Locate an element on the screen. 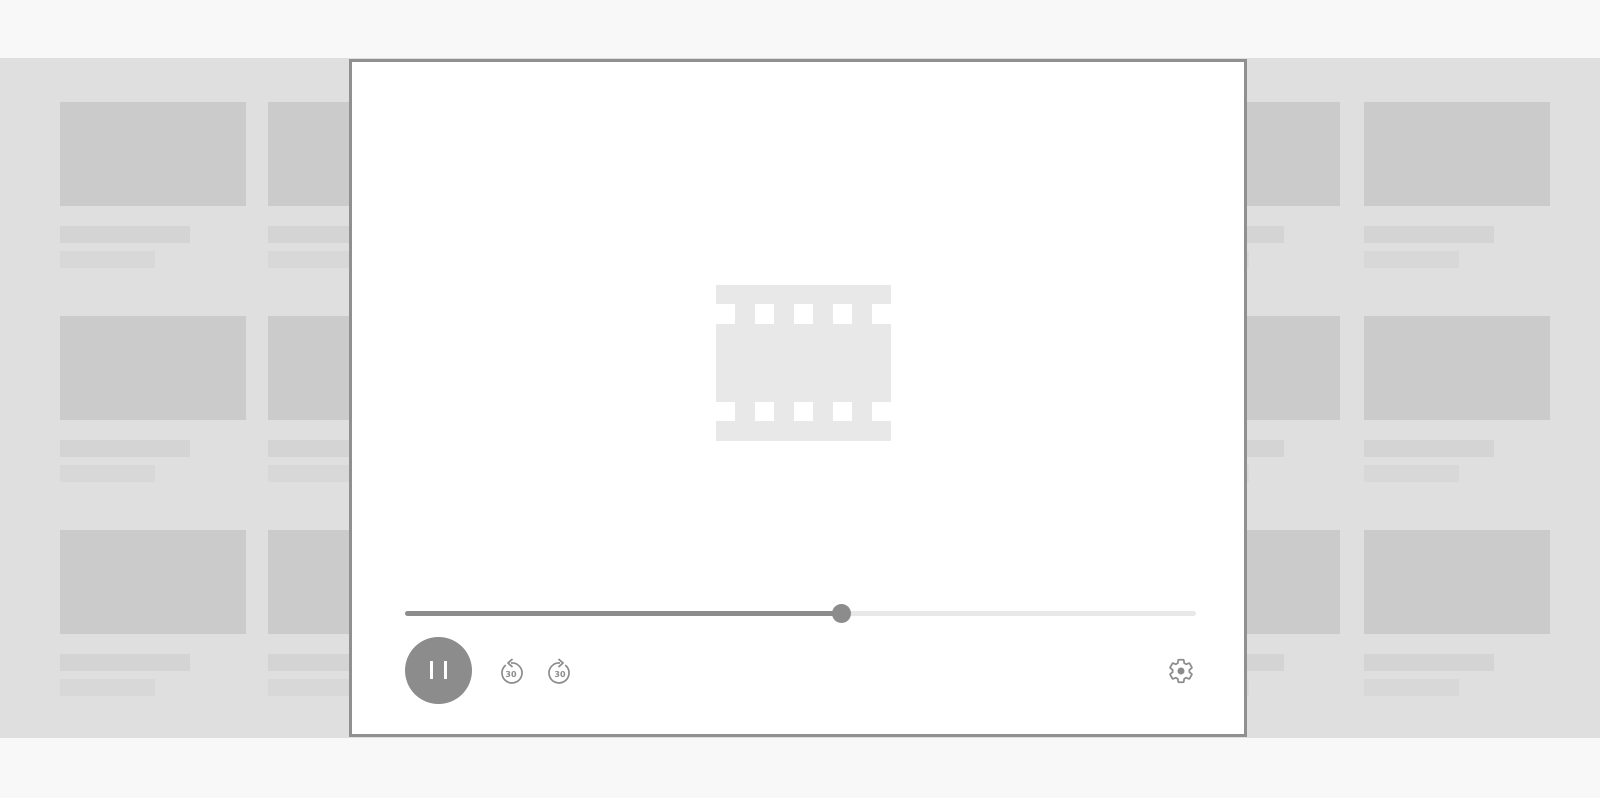 This screenshot has height=798, width=1600. forward-30-icon: 30 is located at coordinates (559, 671).